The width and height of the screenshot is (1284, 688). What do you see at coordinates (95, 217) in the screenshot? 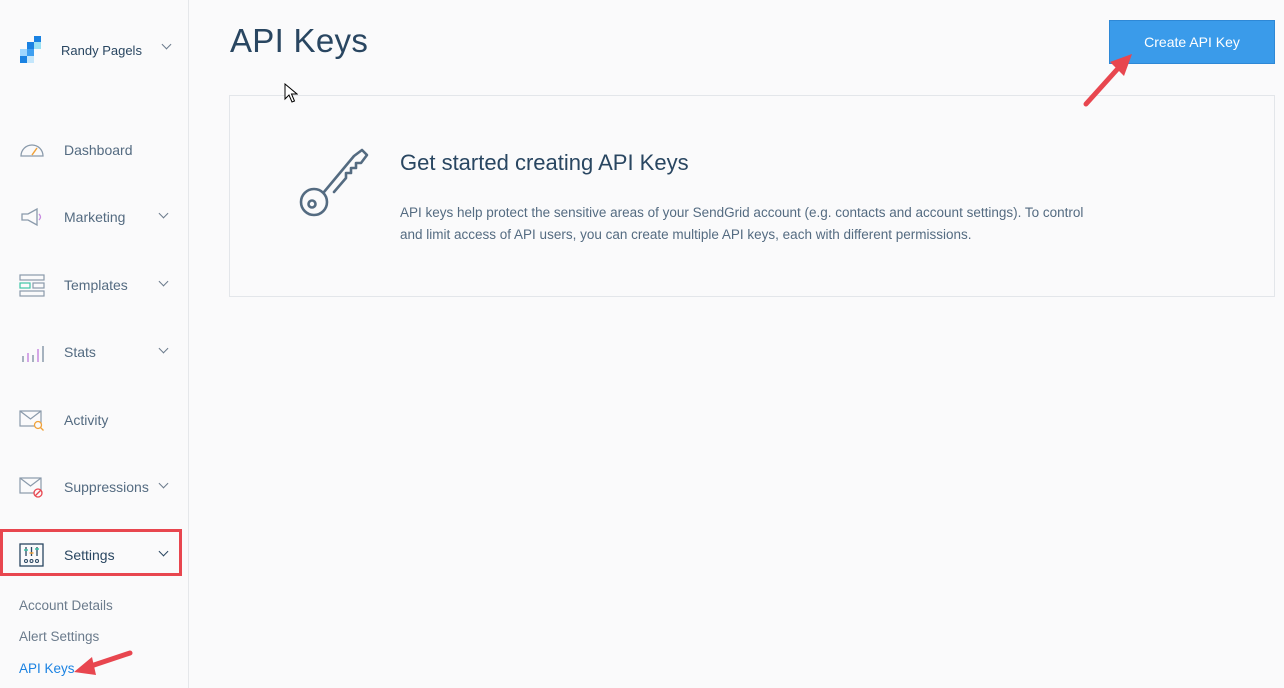
I see `nav-label-marketing: Marketing` at bounding box center [95, 217].